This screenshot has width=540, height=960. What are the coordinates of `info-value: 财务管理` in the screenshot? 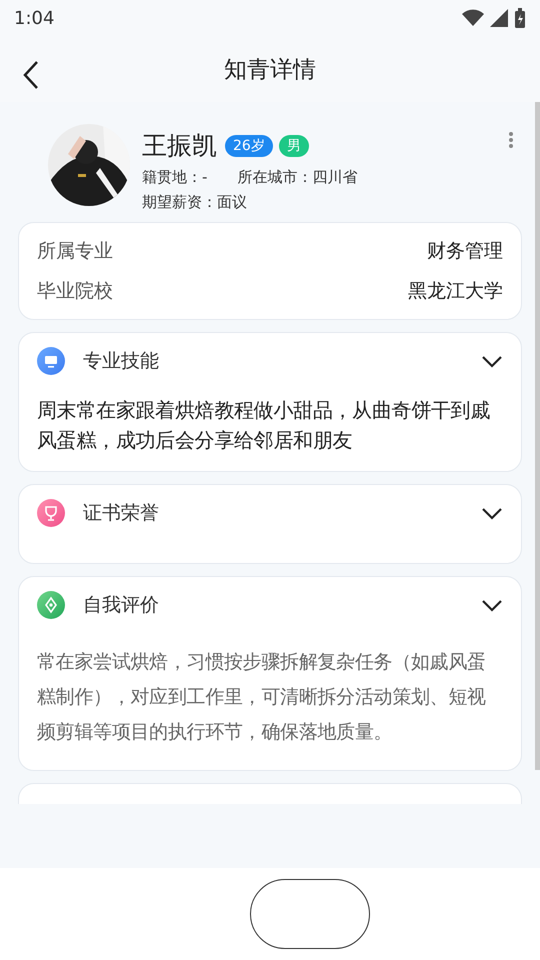 It's located at (465, 251).